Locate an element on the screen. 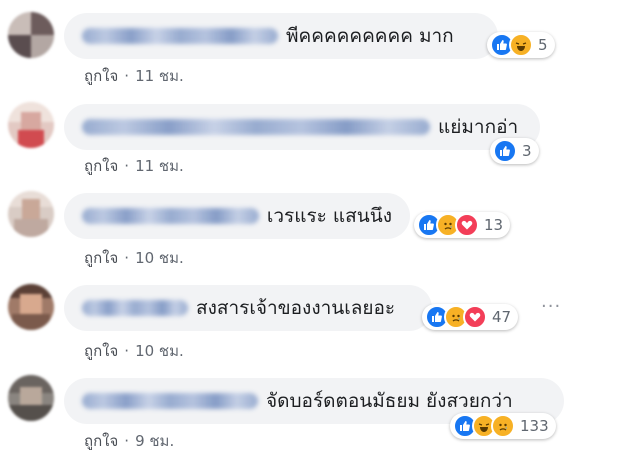 This screenshot has width=623, height=459. comment-bubble: เวรแระ แสนนึง is located at coordinates (237, 216).